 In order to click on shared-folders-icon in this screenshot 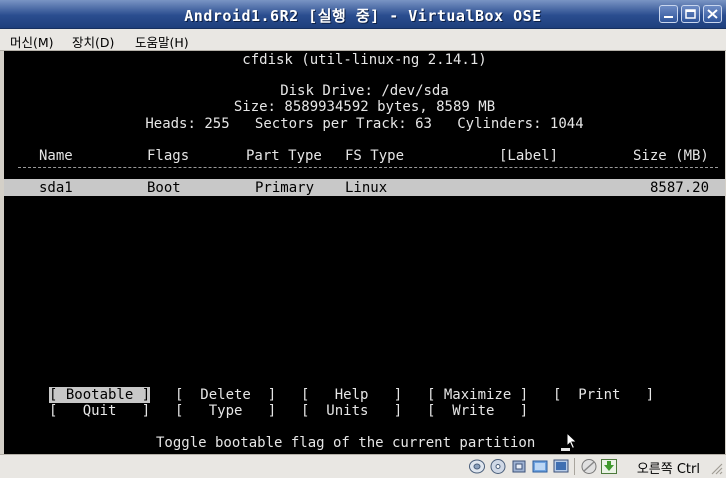, I will do `click(540, 466)`.